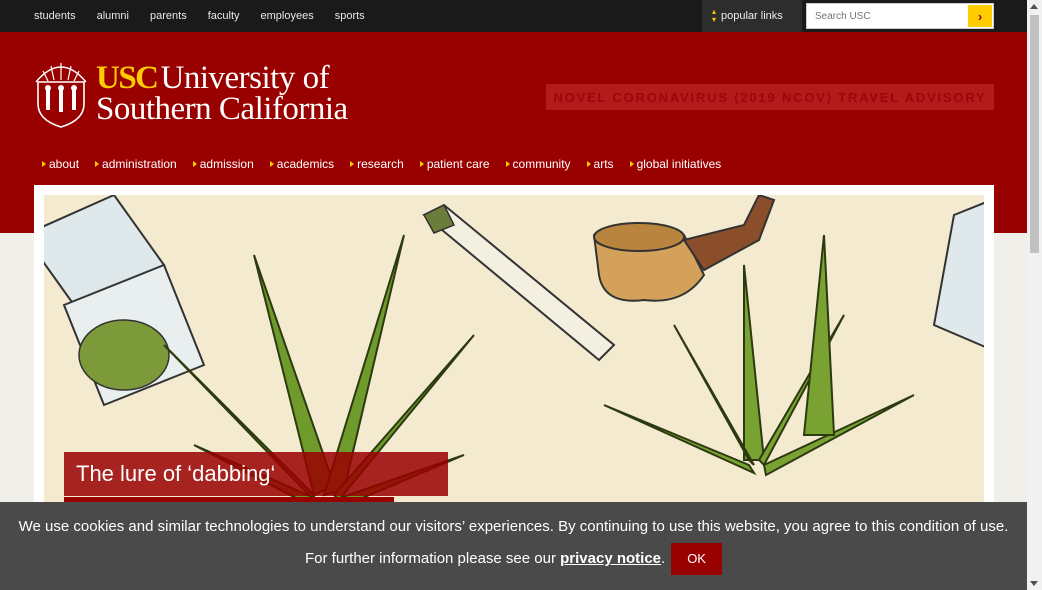 The width and height of the screenshot is (1042, 590). I want to click on search-box: ›, so click(900, 16).